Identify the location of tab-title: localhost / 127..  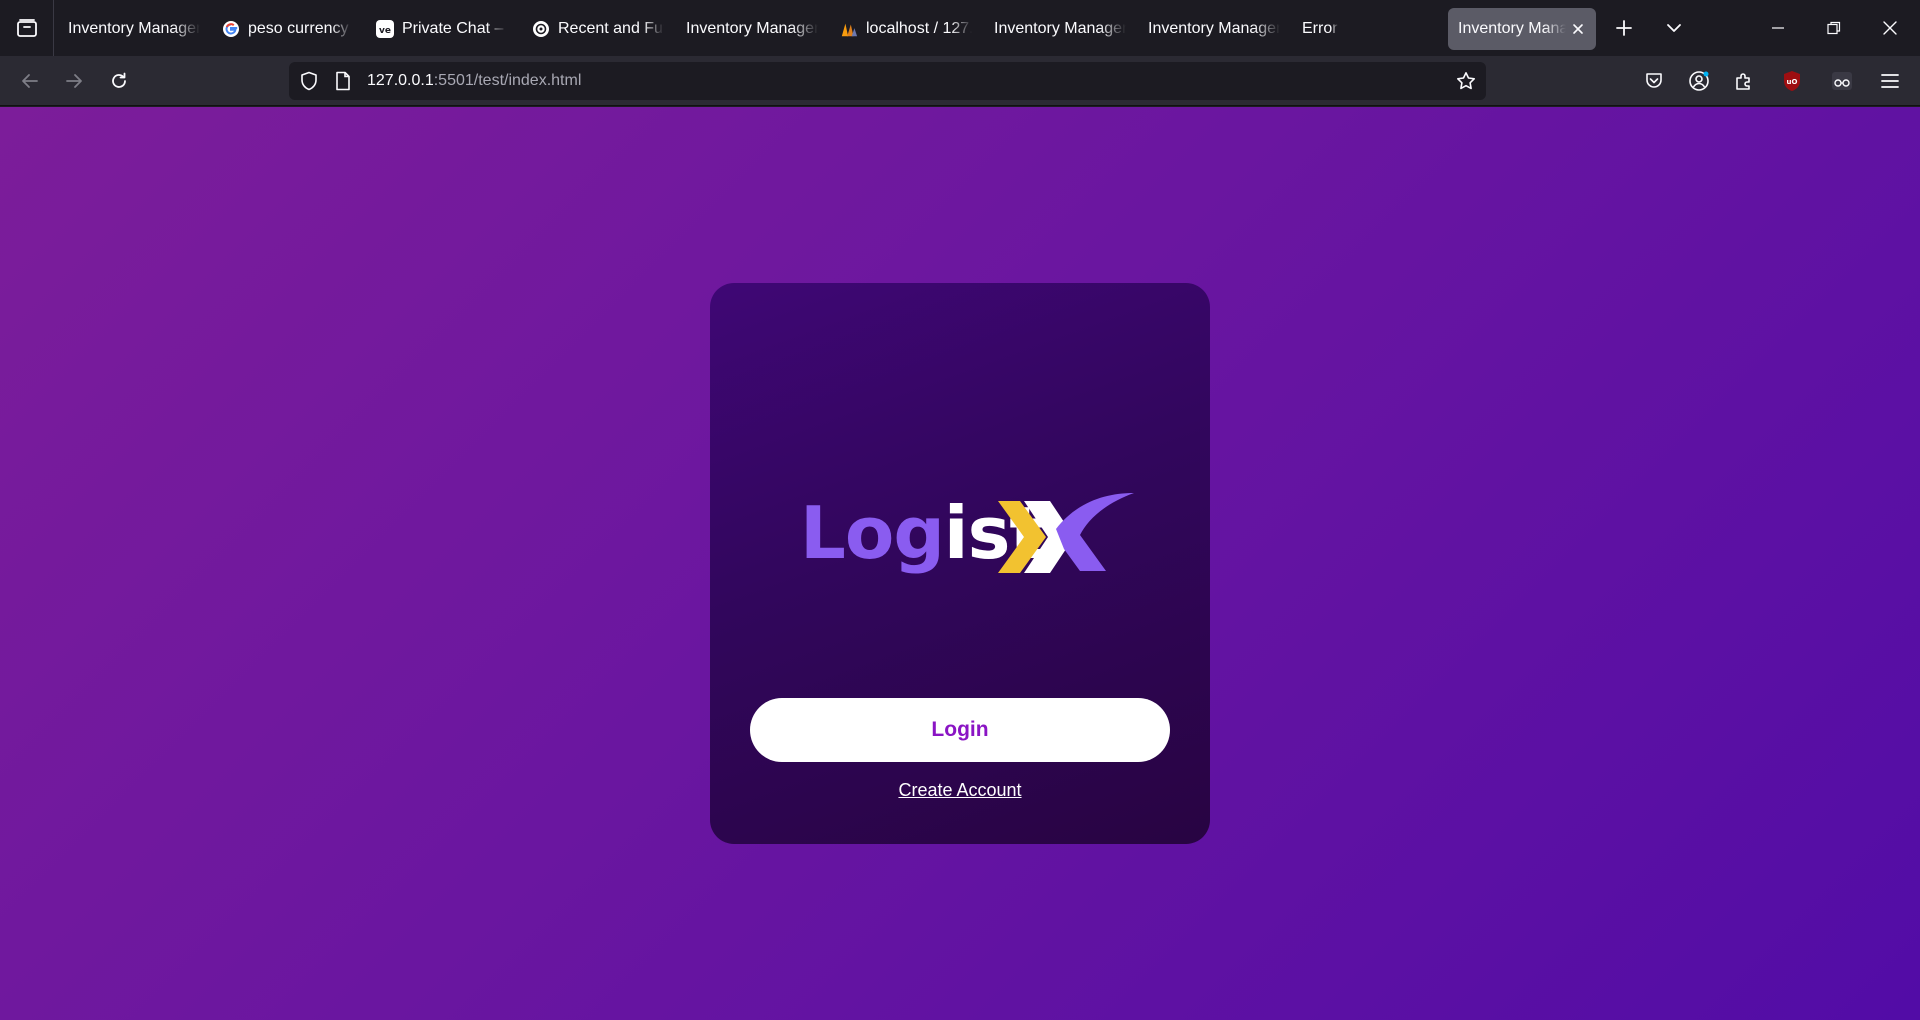
(919, 28).